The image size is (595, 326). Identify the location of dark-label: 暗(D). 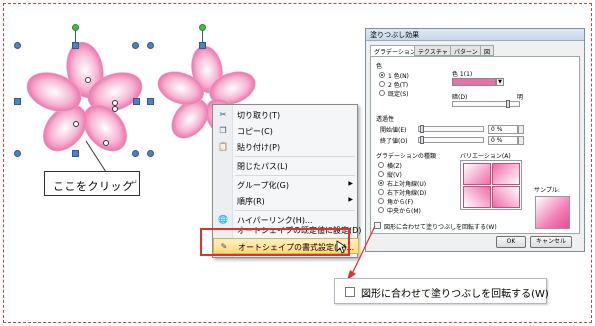
(460, 97).